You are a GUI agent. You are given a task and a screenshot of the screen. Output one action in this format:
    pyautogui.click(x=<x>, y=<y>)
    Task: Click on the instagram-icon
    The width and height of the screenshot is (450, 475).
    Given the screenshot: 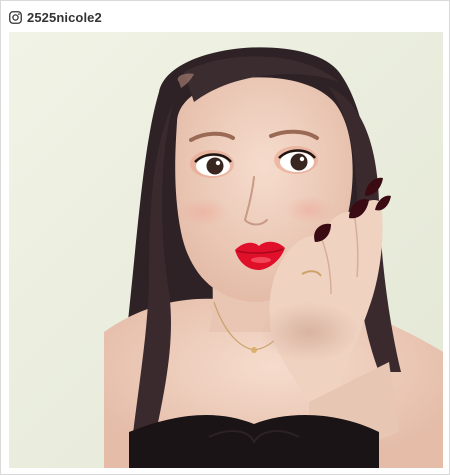 What is the action you would take?
    pyautogui.click(x=15, y=17)
    